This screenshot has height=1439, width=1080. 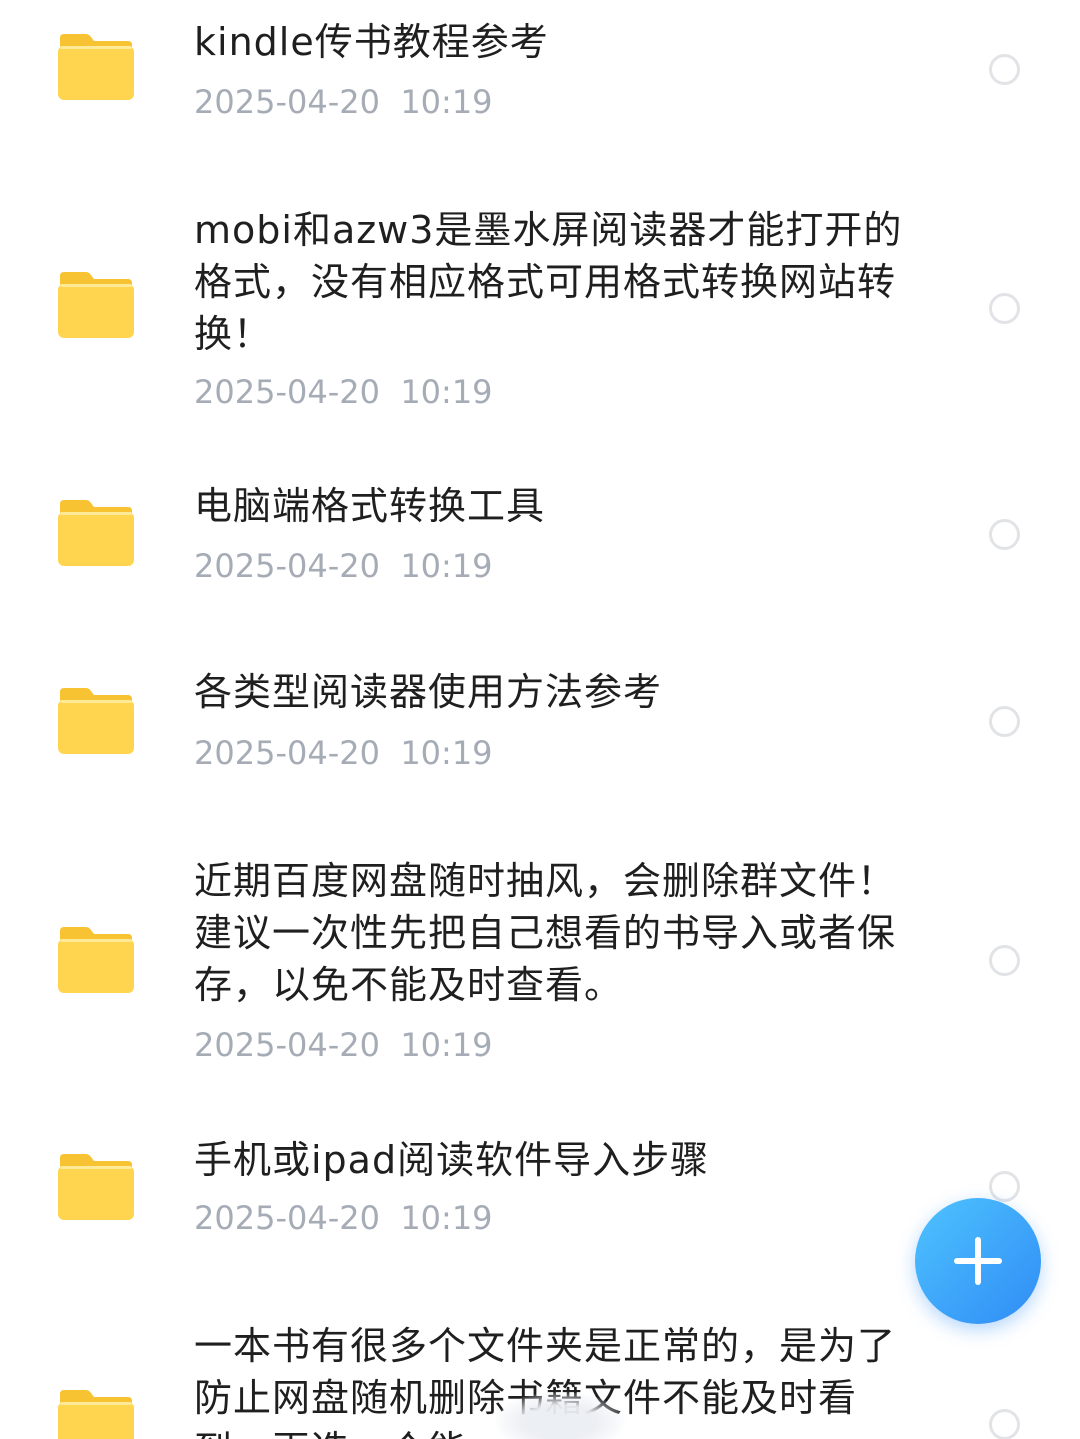 What do you see at coordinates (428, 692) in the screenshot?
I see `title-line: 各类型阅读器使用方法参考` at bounding box center [428, 692].